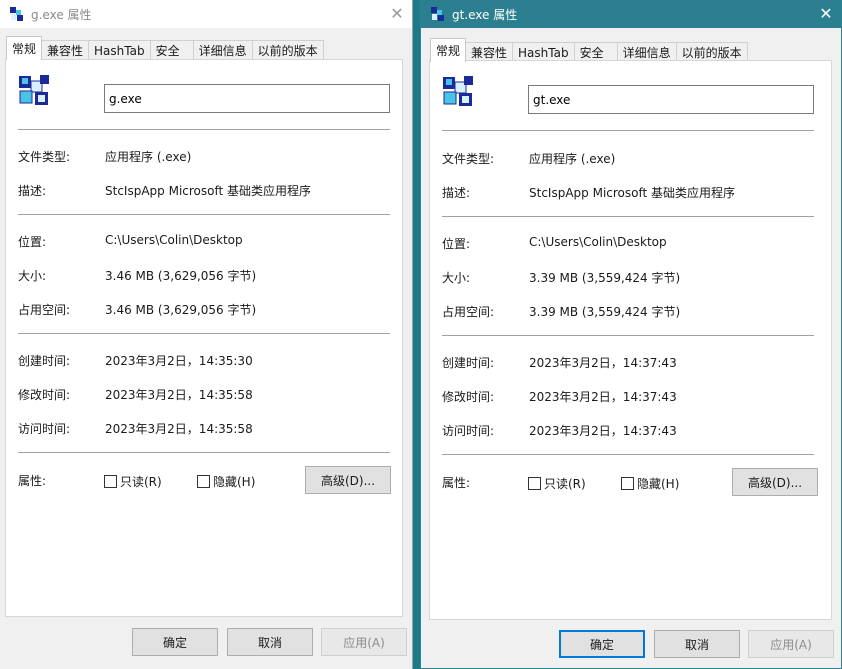 The width and height of the screenshot is (842, 669). What do you see at coordinates (631, 14) in the screenshot?
I see `title-bar: gt.exe 属性 ✕` at bounding box center [631, 14].